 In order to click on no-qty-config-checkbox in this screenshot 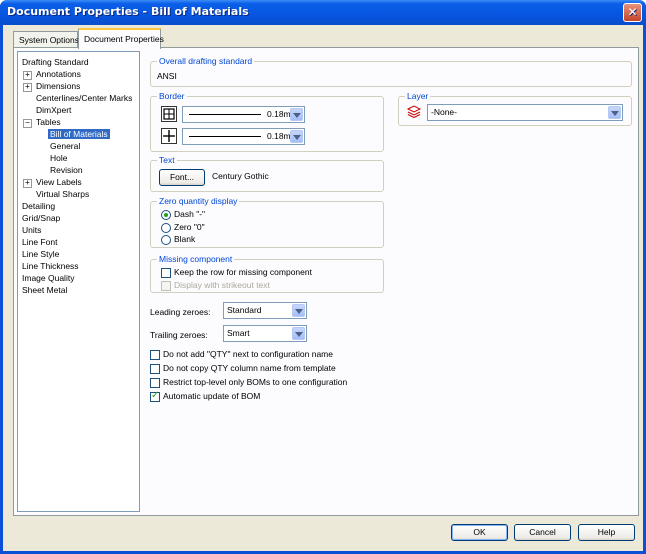, I will do `click(155, 355)`.